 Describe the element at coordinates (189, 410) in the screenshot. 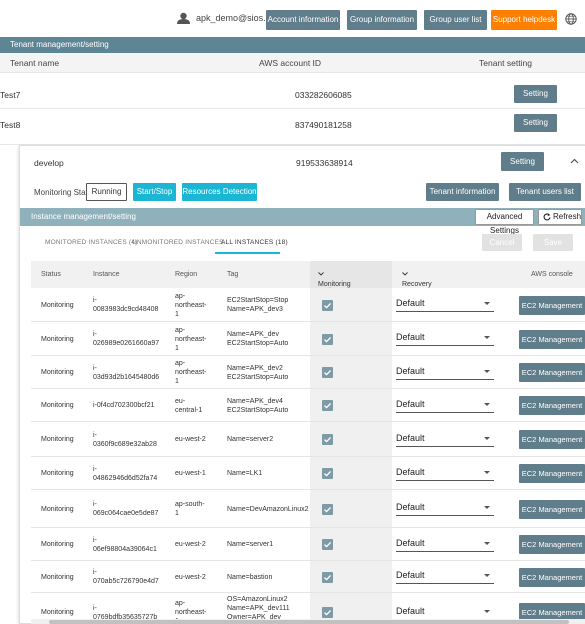

I see `instance-region-line: central-1` at that location.